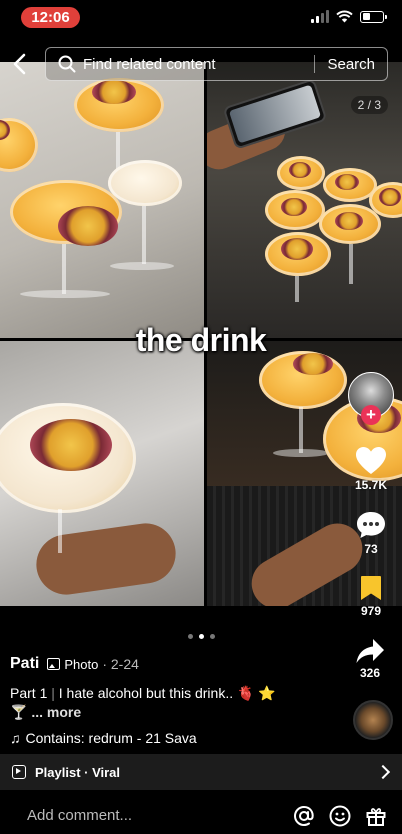  What do you see at coordinates (370, 651) in the screenshot?
I see `share-arrow-icon` at bounding box center [370, 651].